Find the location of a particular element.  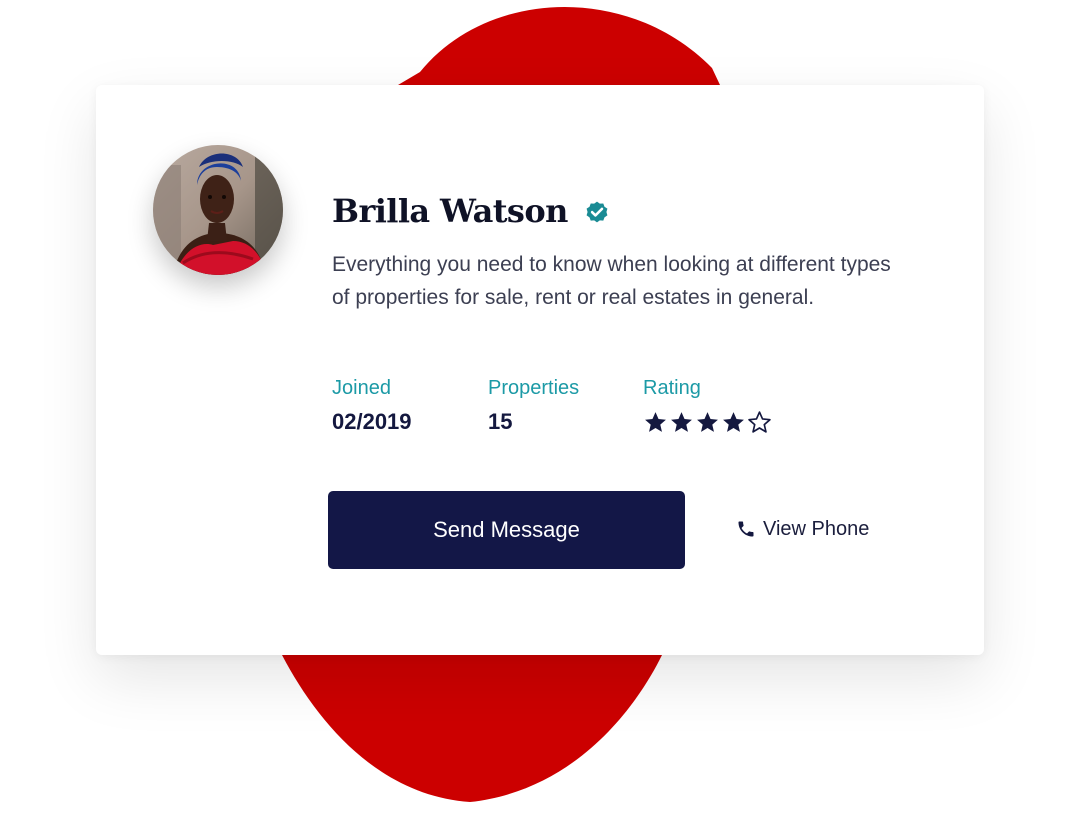

profile-photo-icon is located at coordinates (218, 210).